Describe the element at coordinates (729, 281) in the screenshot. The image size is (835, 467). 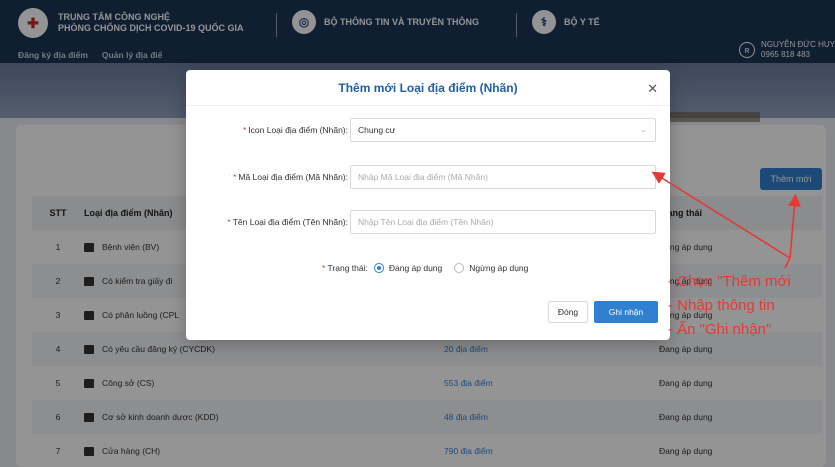
I see `annotation-line1: - Chọn "Thêm mới` at that location.